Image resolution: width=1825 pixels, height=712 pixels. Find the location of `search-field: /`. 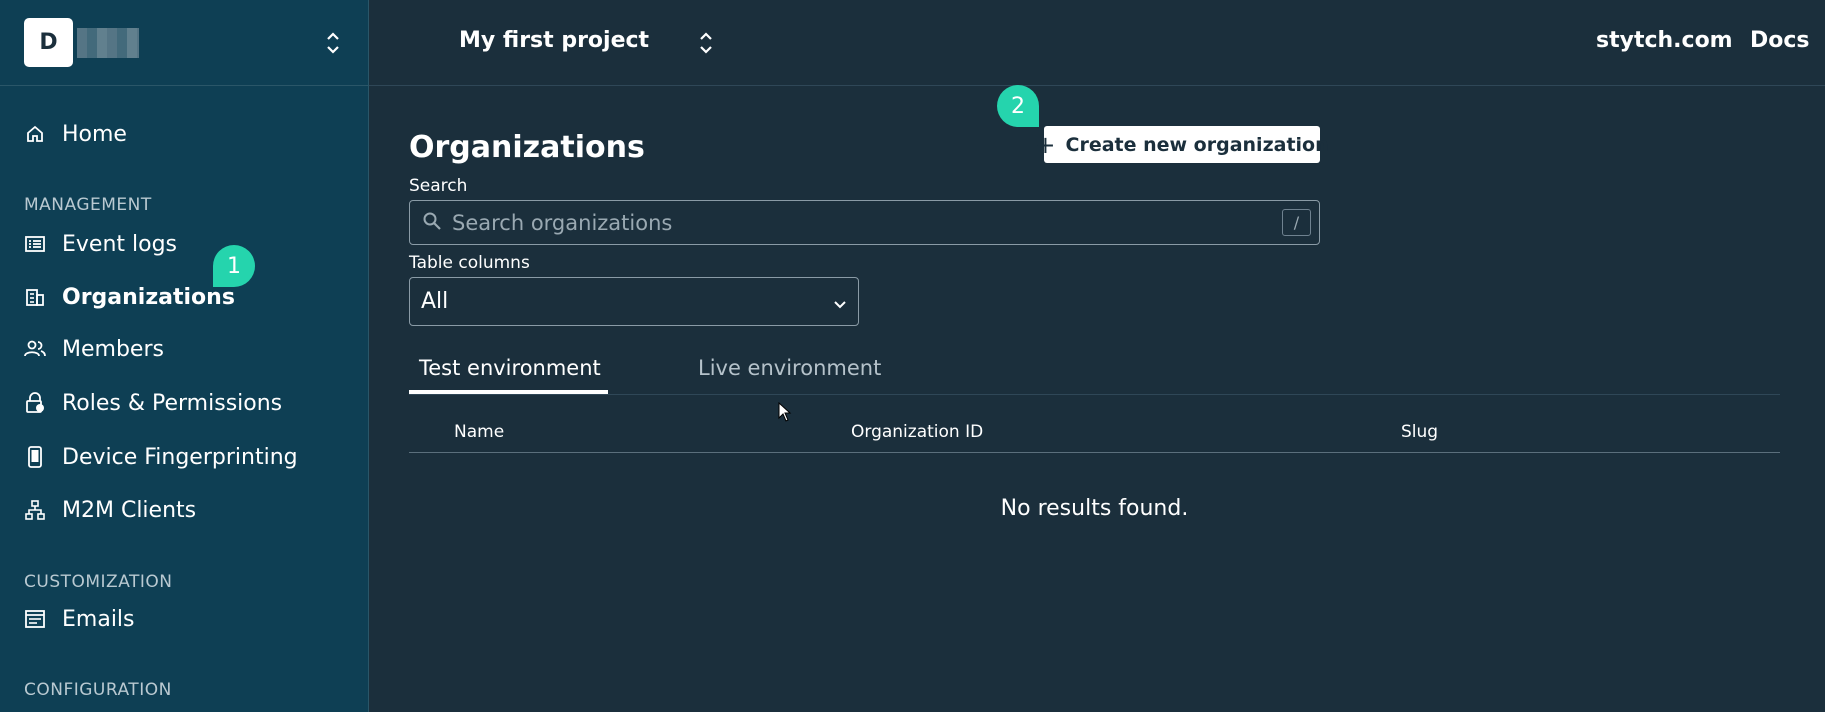

search-field: / is located at coordinates (864, 222).